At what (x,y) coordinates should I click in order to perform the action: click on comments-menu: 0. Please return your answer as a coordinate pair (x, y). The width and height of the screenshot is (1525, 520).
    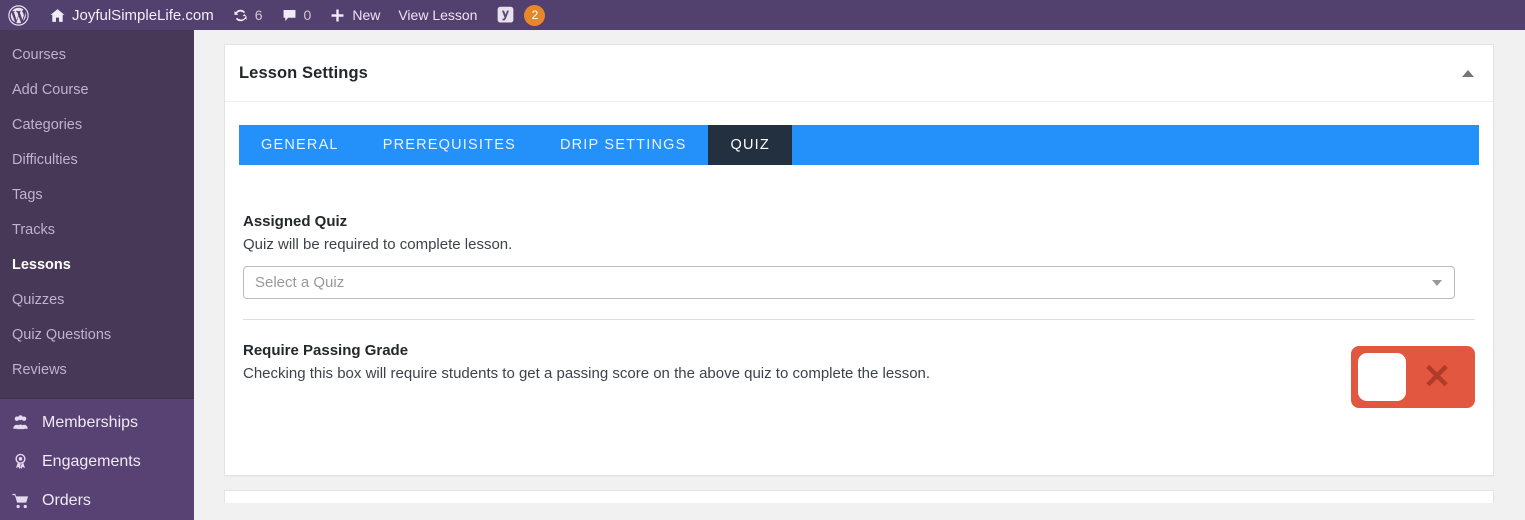
    Looking at the image, I should click on (296, 15).